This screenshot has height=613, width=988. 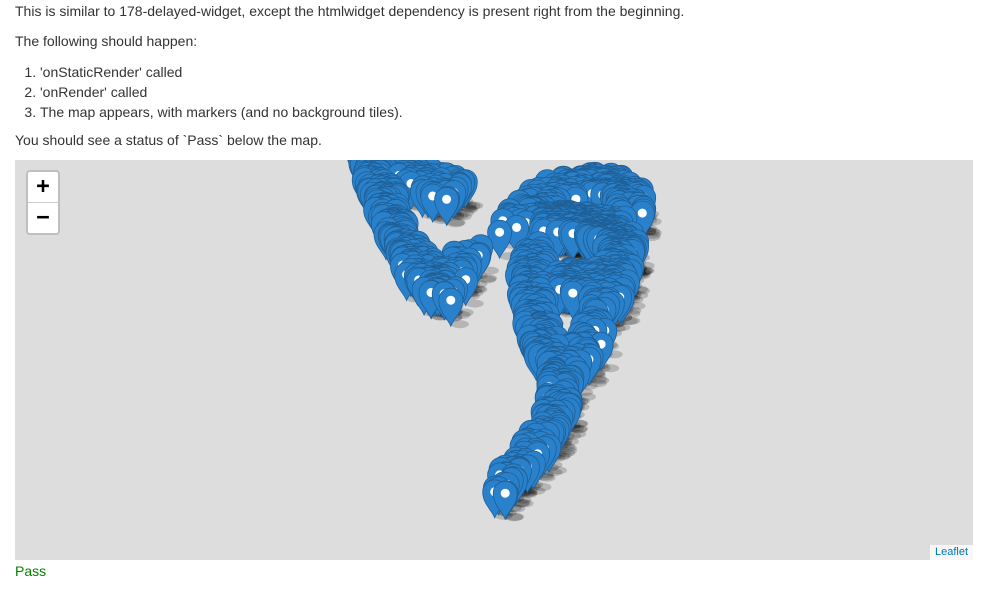 What do you see at coordinates (43, 187) in the screenshot?
I see `zoom-in-button: +` at bounding box center [43, 187].